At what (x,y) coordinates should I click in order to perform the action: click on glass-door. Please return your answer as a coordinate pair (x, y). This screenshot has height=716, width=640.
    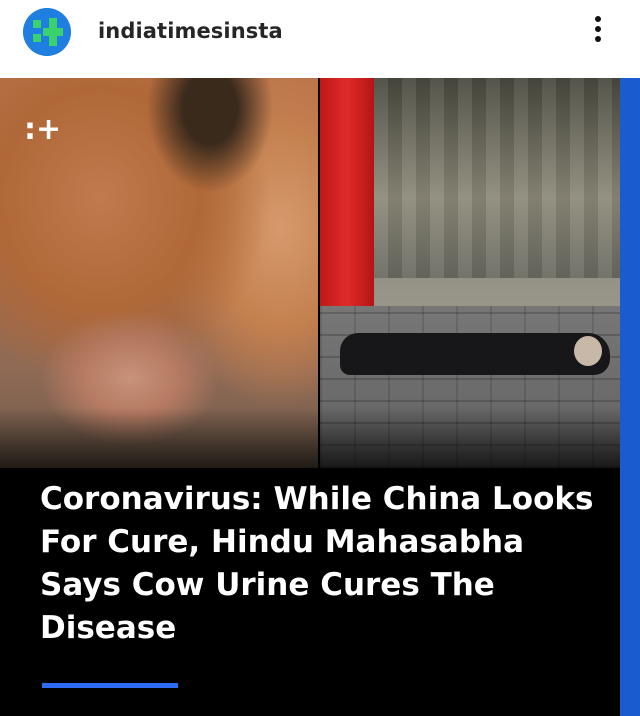
    Looking at the image, I should click on (497, 178).